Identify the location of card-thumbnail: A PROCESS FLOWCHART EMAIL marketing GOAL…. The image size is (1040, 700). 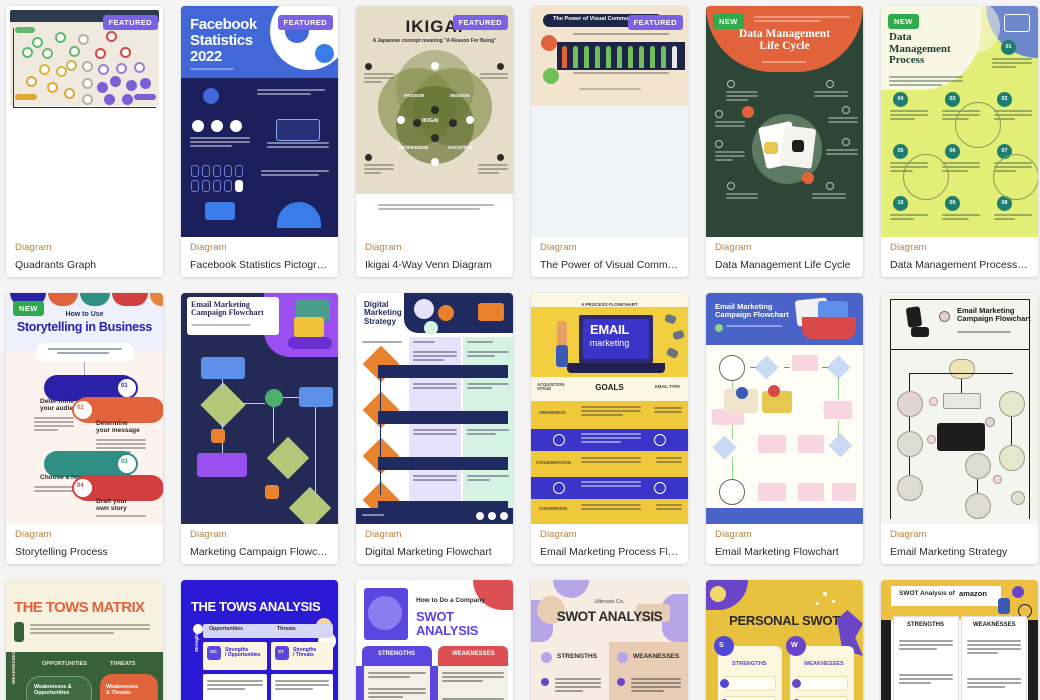
(609, 408).